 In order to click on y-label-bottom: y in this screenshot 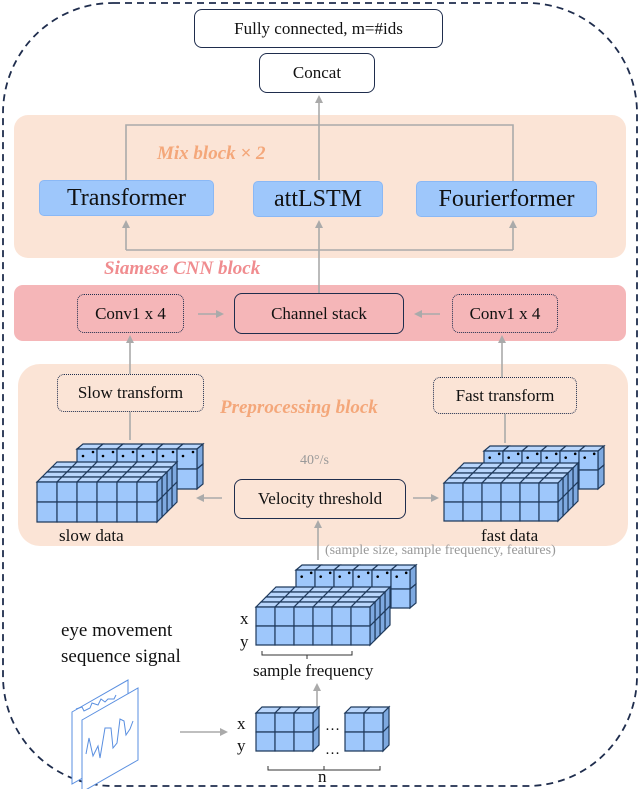, I will do `click(241, 745)`.